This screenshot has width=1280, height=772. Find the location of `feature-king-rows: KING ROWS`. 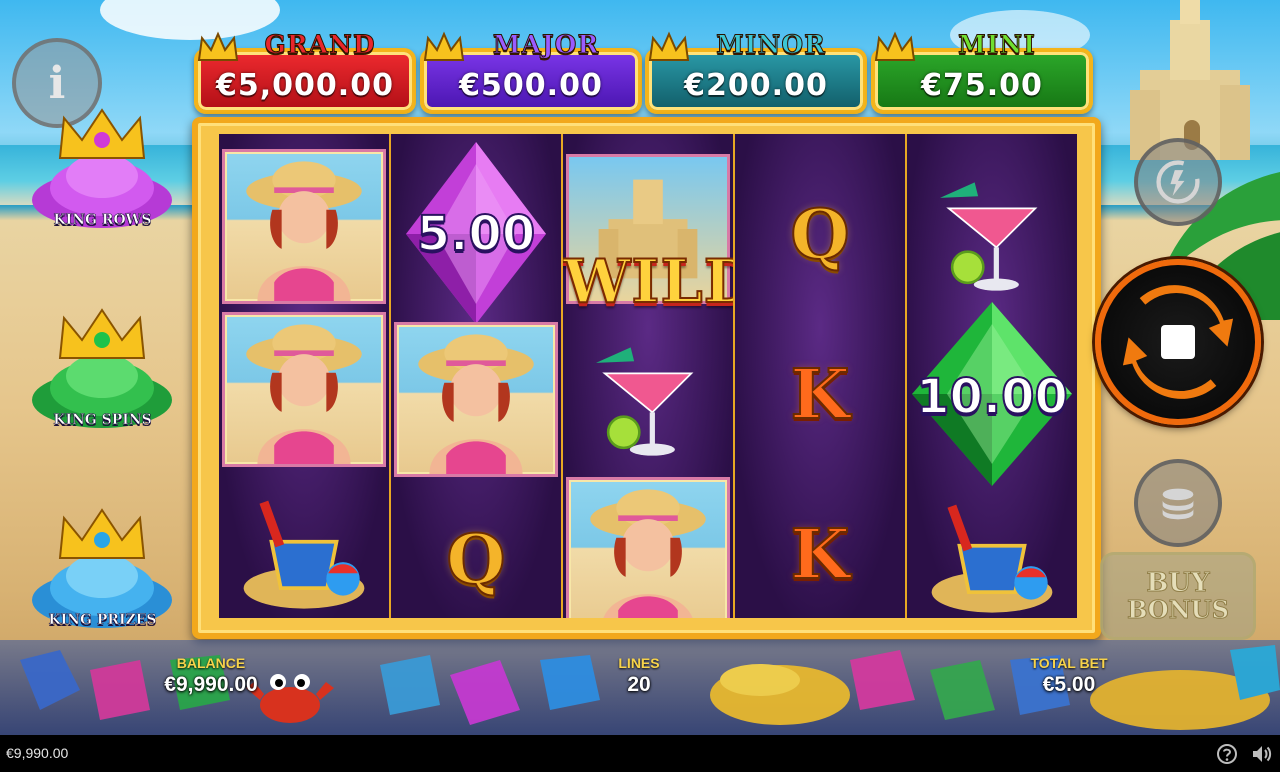

feature-king-rows: KING ROWS is located at coordinates (102, 165).